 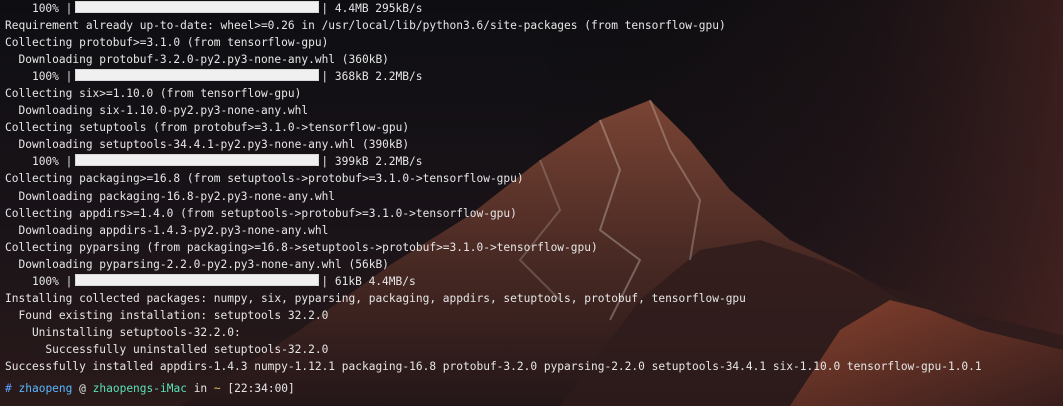 I want to click on progress-info: 4.4MB 295kB/s, so click(x=378, y=8).